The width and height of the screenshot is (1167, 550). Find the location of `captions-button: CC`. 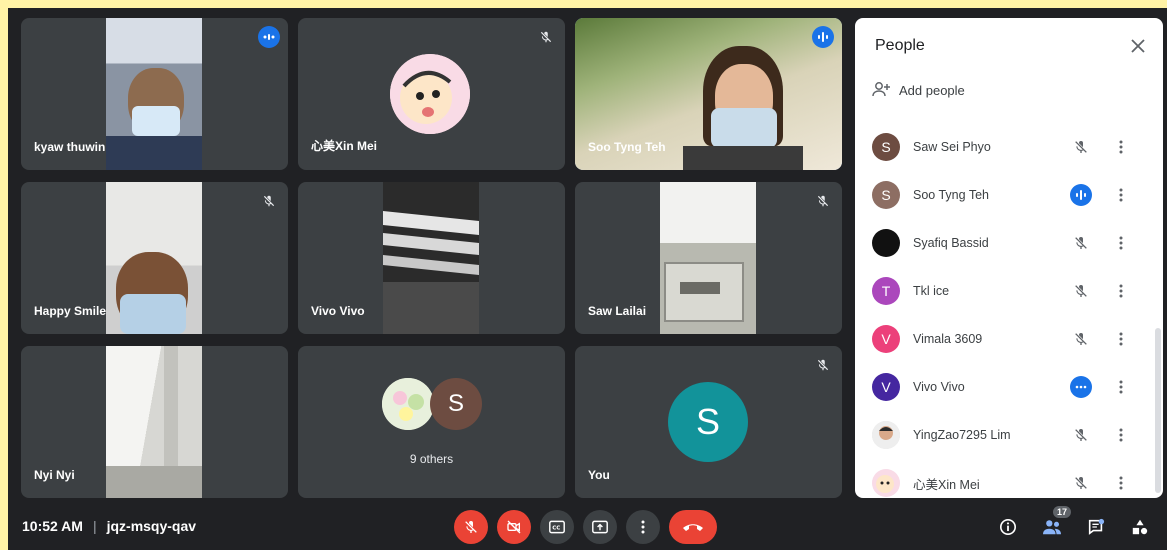

captions-button: CC is located at coordinates (557, 527).